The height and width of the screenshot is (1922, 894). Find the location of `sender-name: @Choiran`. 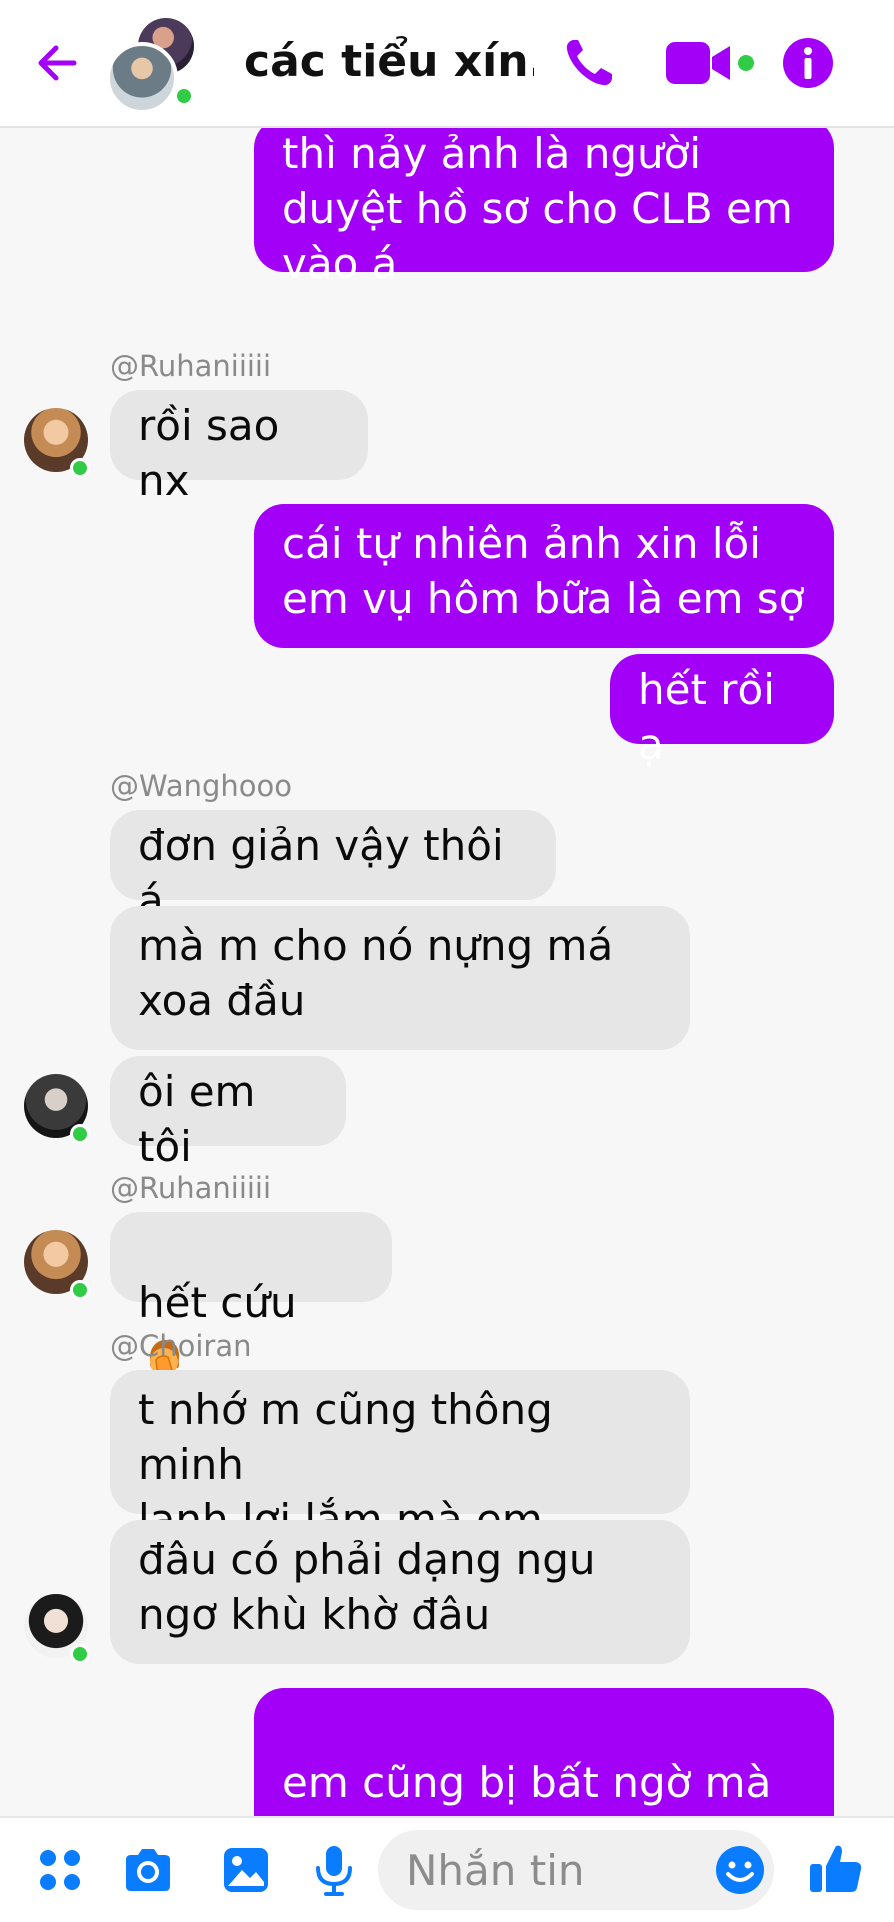

sender-name: @Choiran is located at coordinates (181, 1346).